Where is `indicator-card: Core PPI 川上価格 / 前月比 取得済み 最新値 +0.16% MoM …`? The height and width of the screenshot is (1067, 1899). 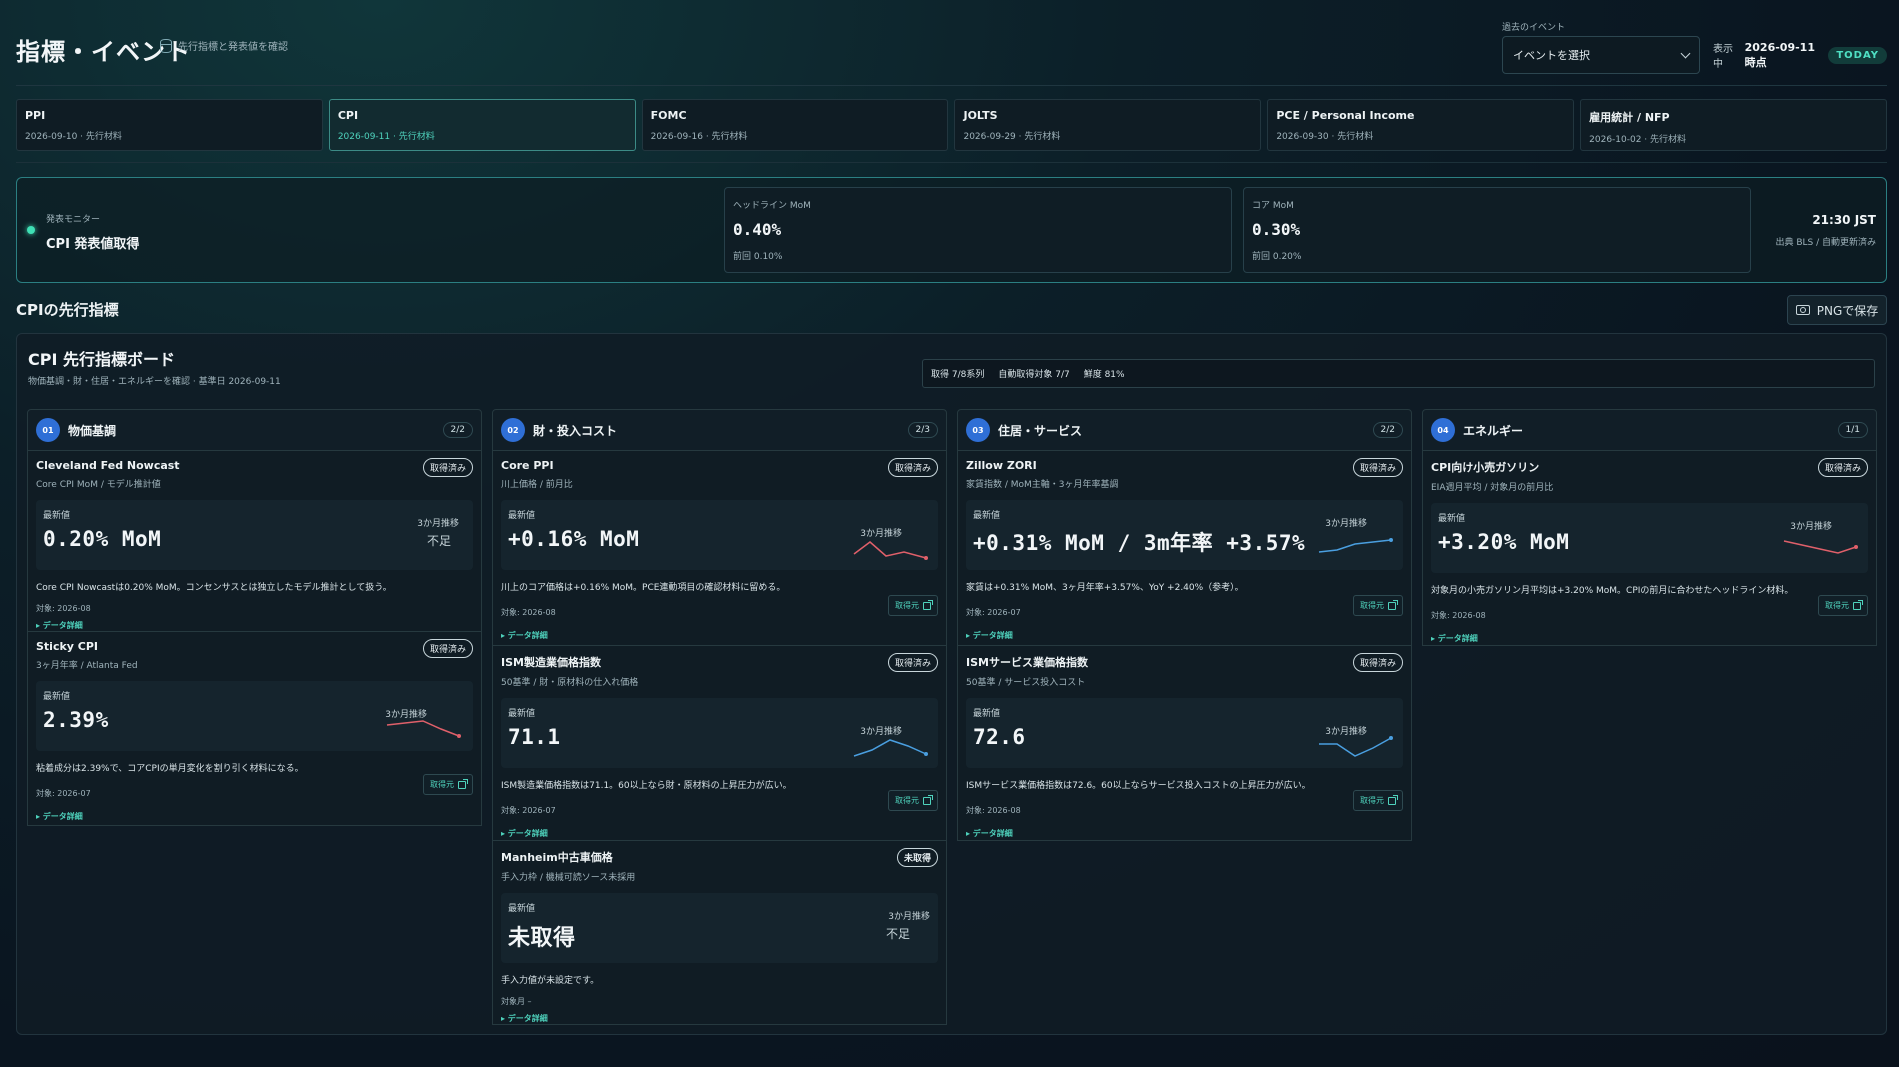 indicator-card: Core PPI 川上価格 / 前月比 取得済み 最新値 +0.16% MoM … is located at coordinates (719, 548).